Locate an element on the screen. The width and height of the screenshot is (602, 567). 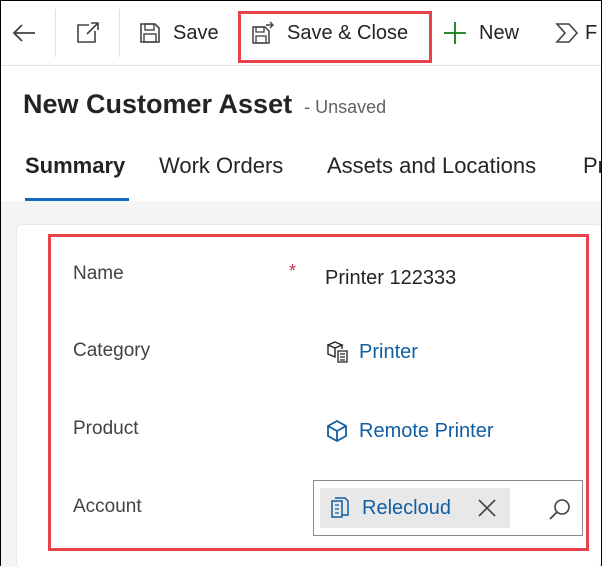
save-close-highlight is located at coordinates (335, 37).